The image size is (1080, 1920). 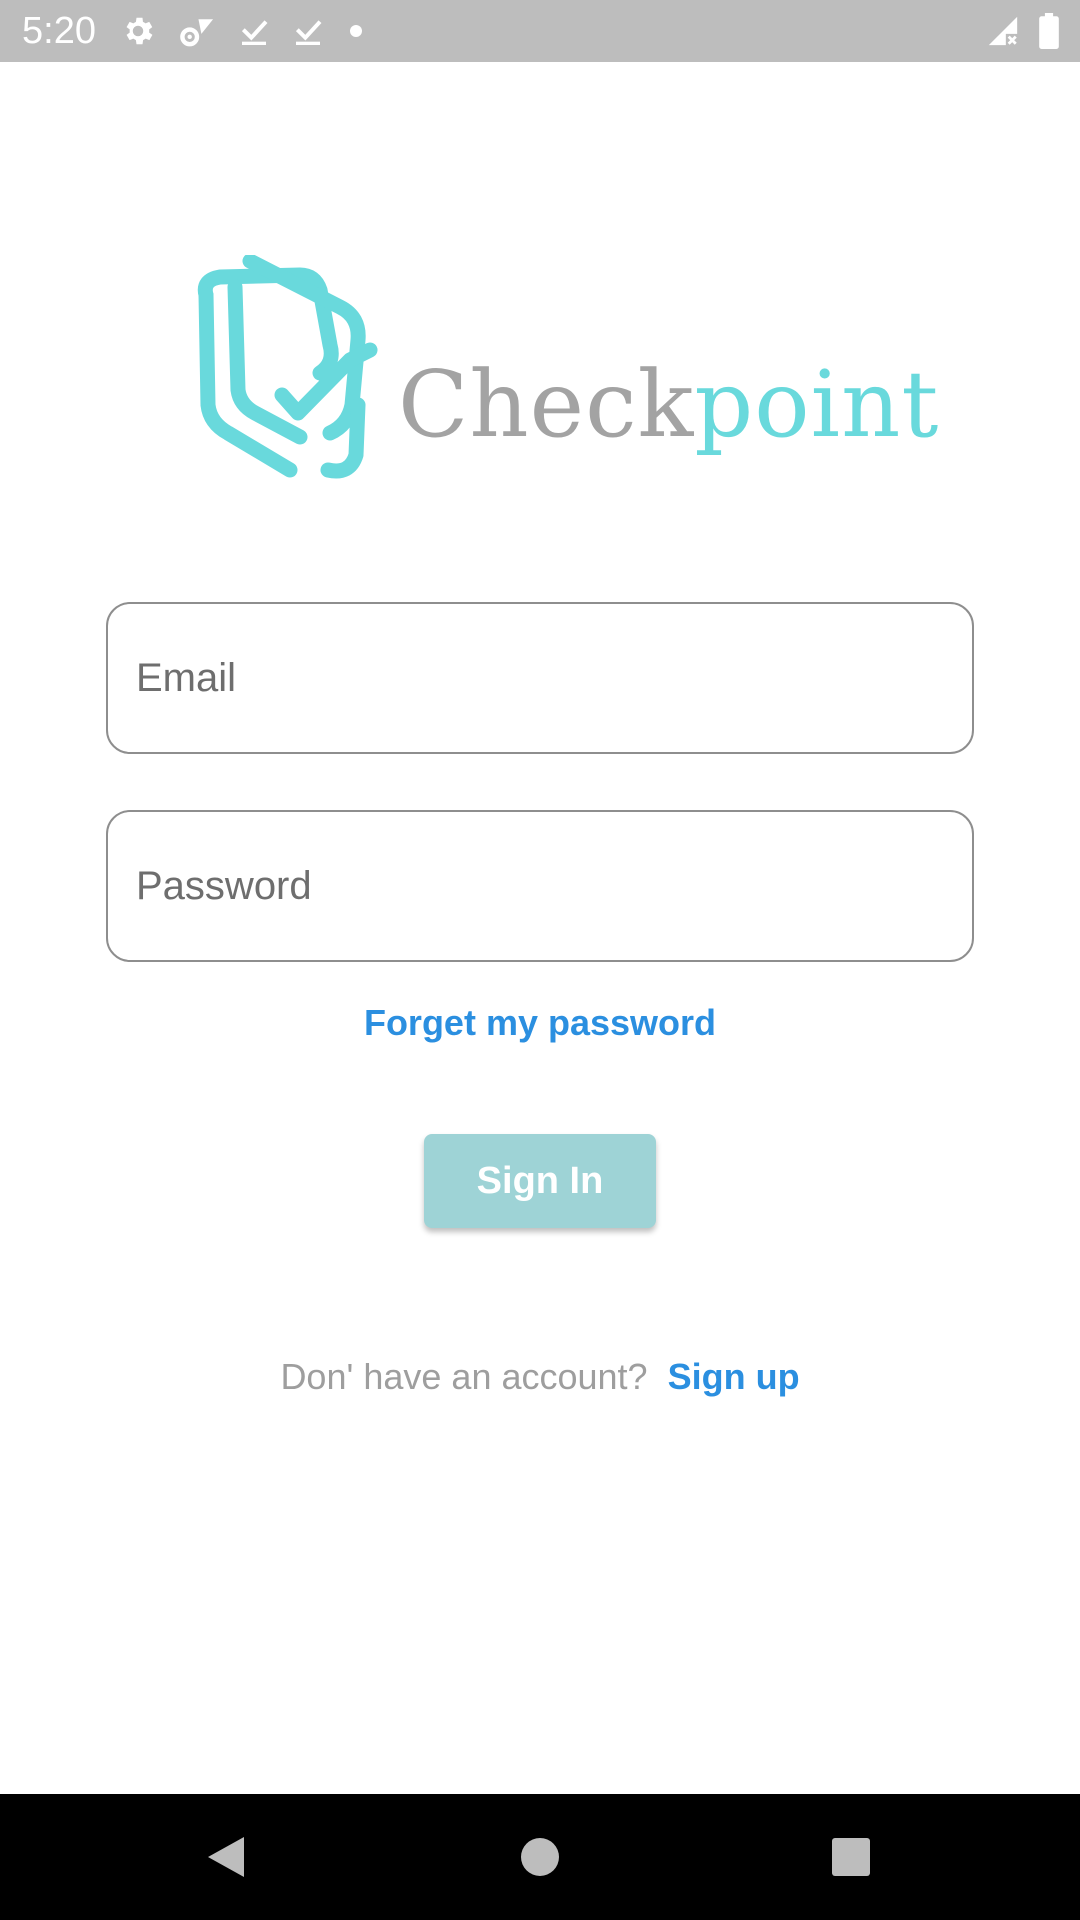 I want to click on signup-prompt: Don' have an account?, so click(x=464, y=1376).